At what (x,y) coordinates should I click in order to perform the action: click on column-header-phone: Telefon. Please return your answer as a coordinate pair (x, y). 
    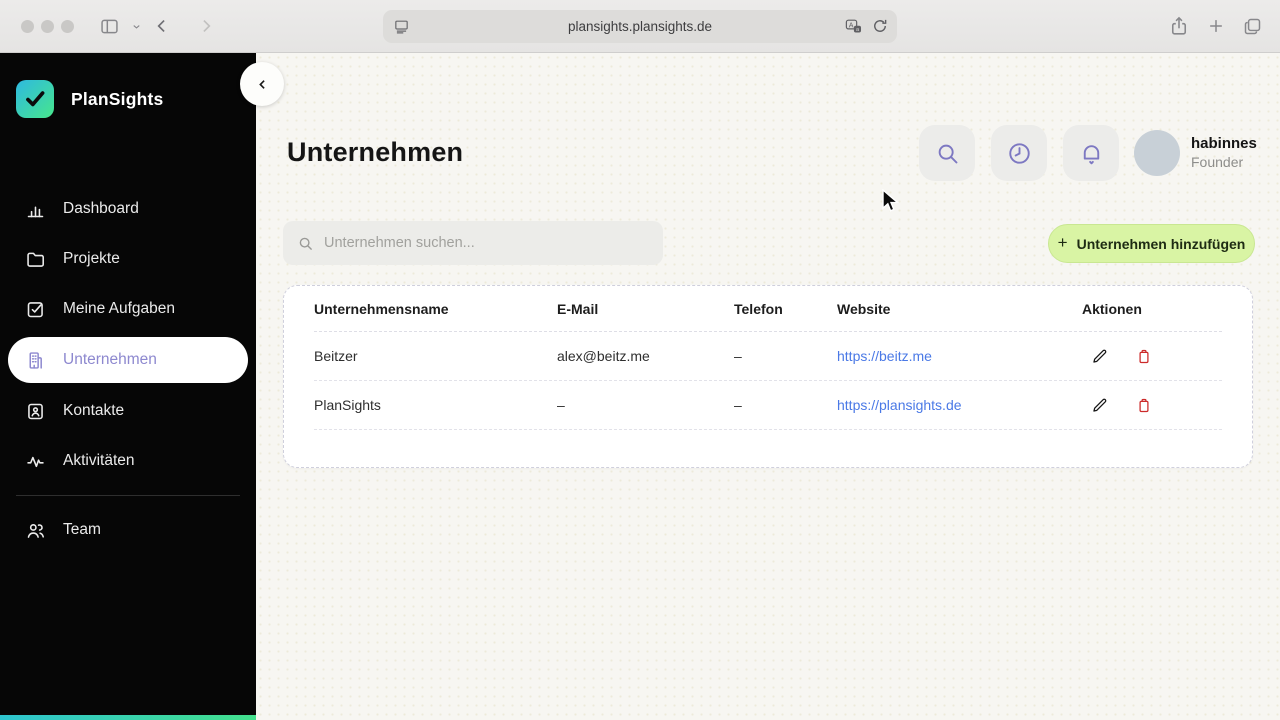
    Looking at the image, I should click on (758, 308).